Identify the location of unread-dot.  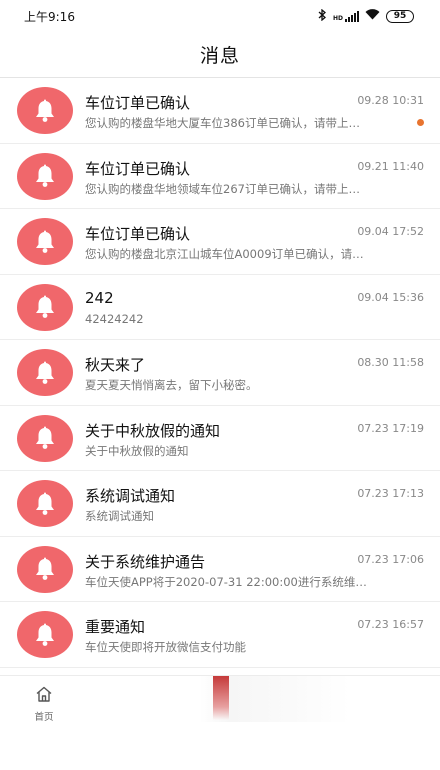
(420, 122).